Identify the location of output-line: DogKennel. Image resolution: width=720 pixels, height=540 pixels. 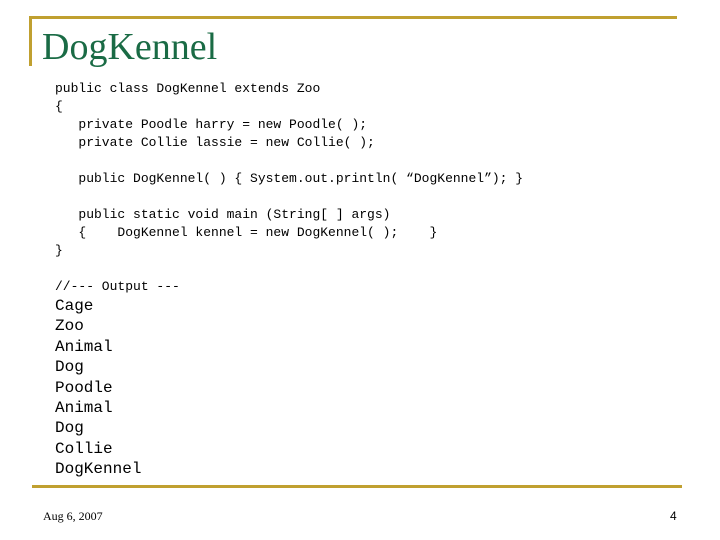
(98, 469).